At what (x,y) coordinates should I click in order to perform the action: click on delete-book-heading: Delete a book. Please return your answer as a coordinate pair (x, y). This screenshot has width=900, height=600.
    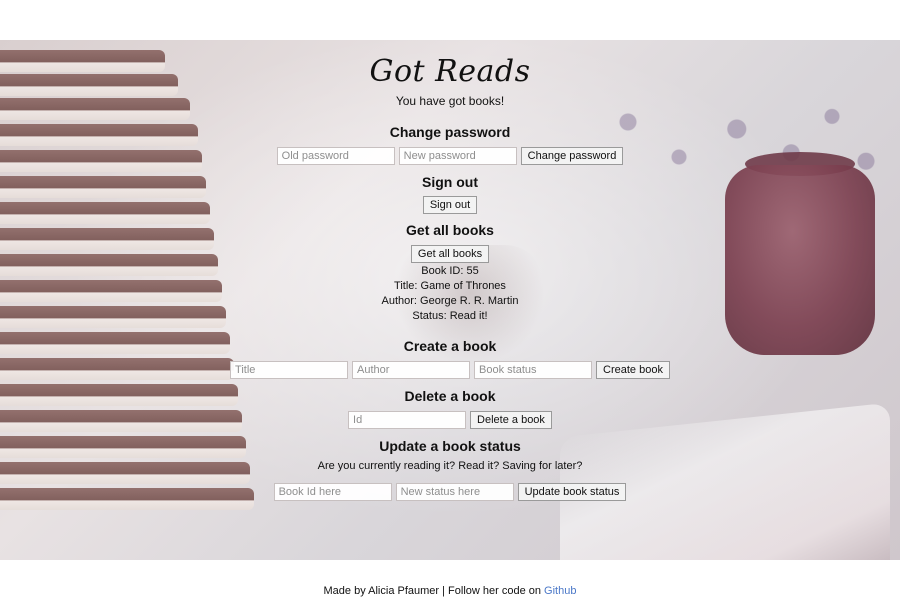
    Looking at the image, I should click on (450, 396).